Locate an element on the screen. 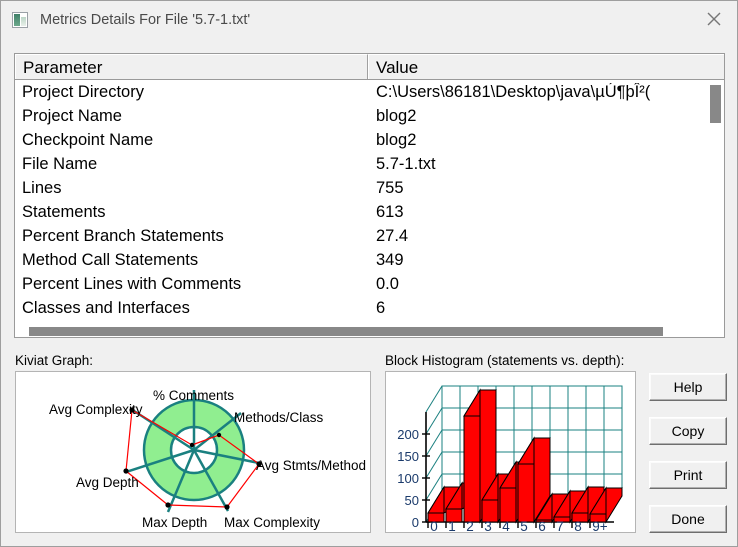  cell-value: 755 is located at coordinates (390, 187).